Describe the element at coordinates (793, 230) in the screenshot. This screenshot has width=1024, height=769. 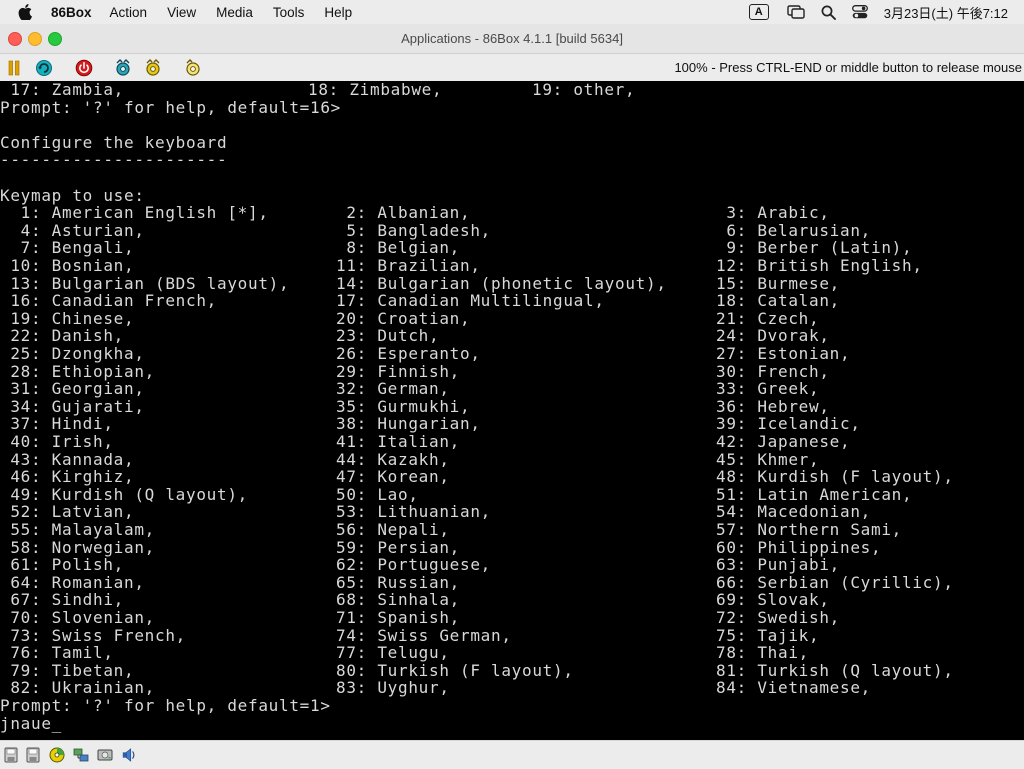
I see `keymap-option: 6: Belarusian,` at that location.